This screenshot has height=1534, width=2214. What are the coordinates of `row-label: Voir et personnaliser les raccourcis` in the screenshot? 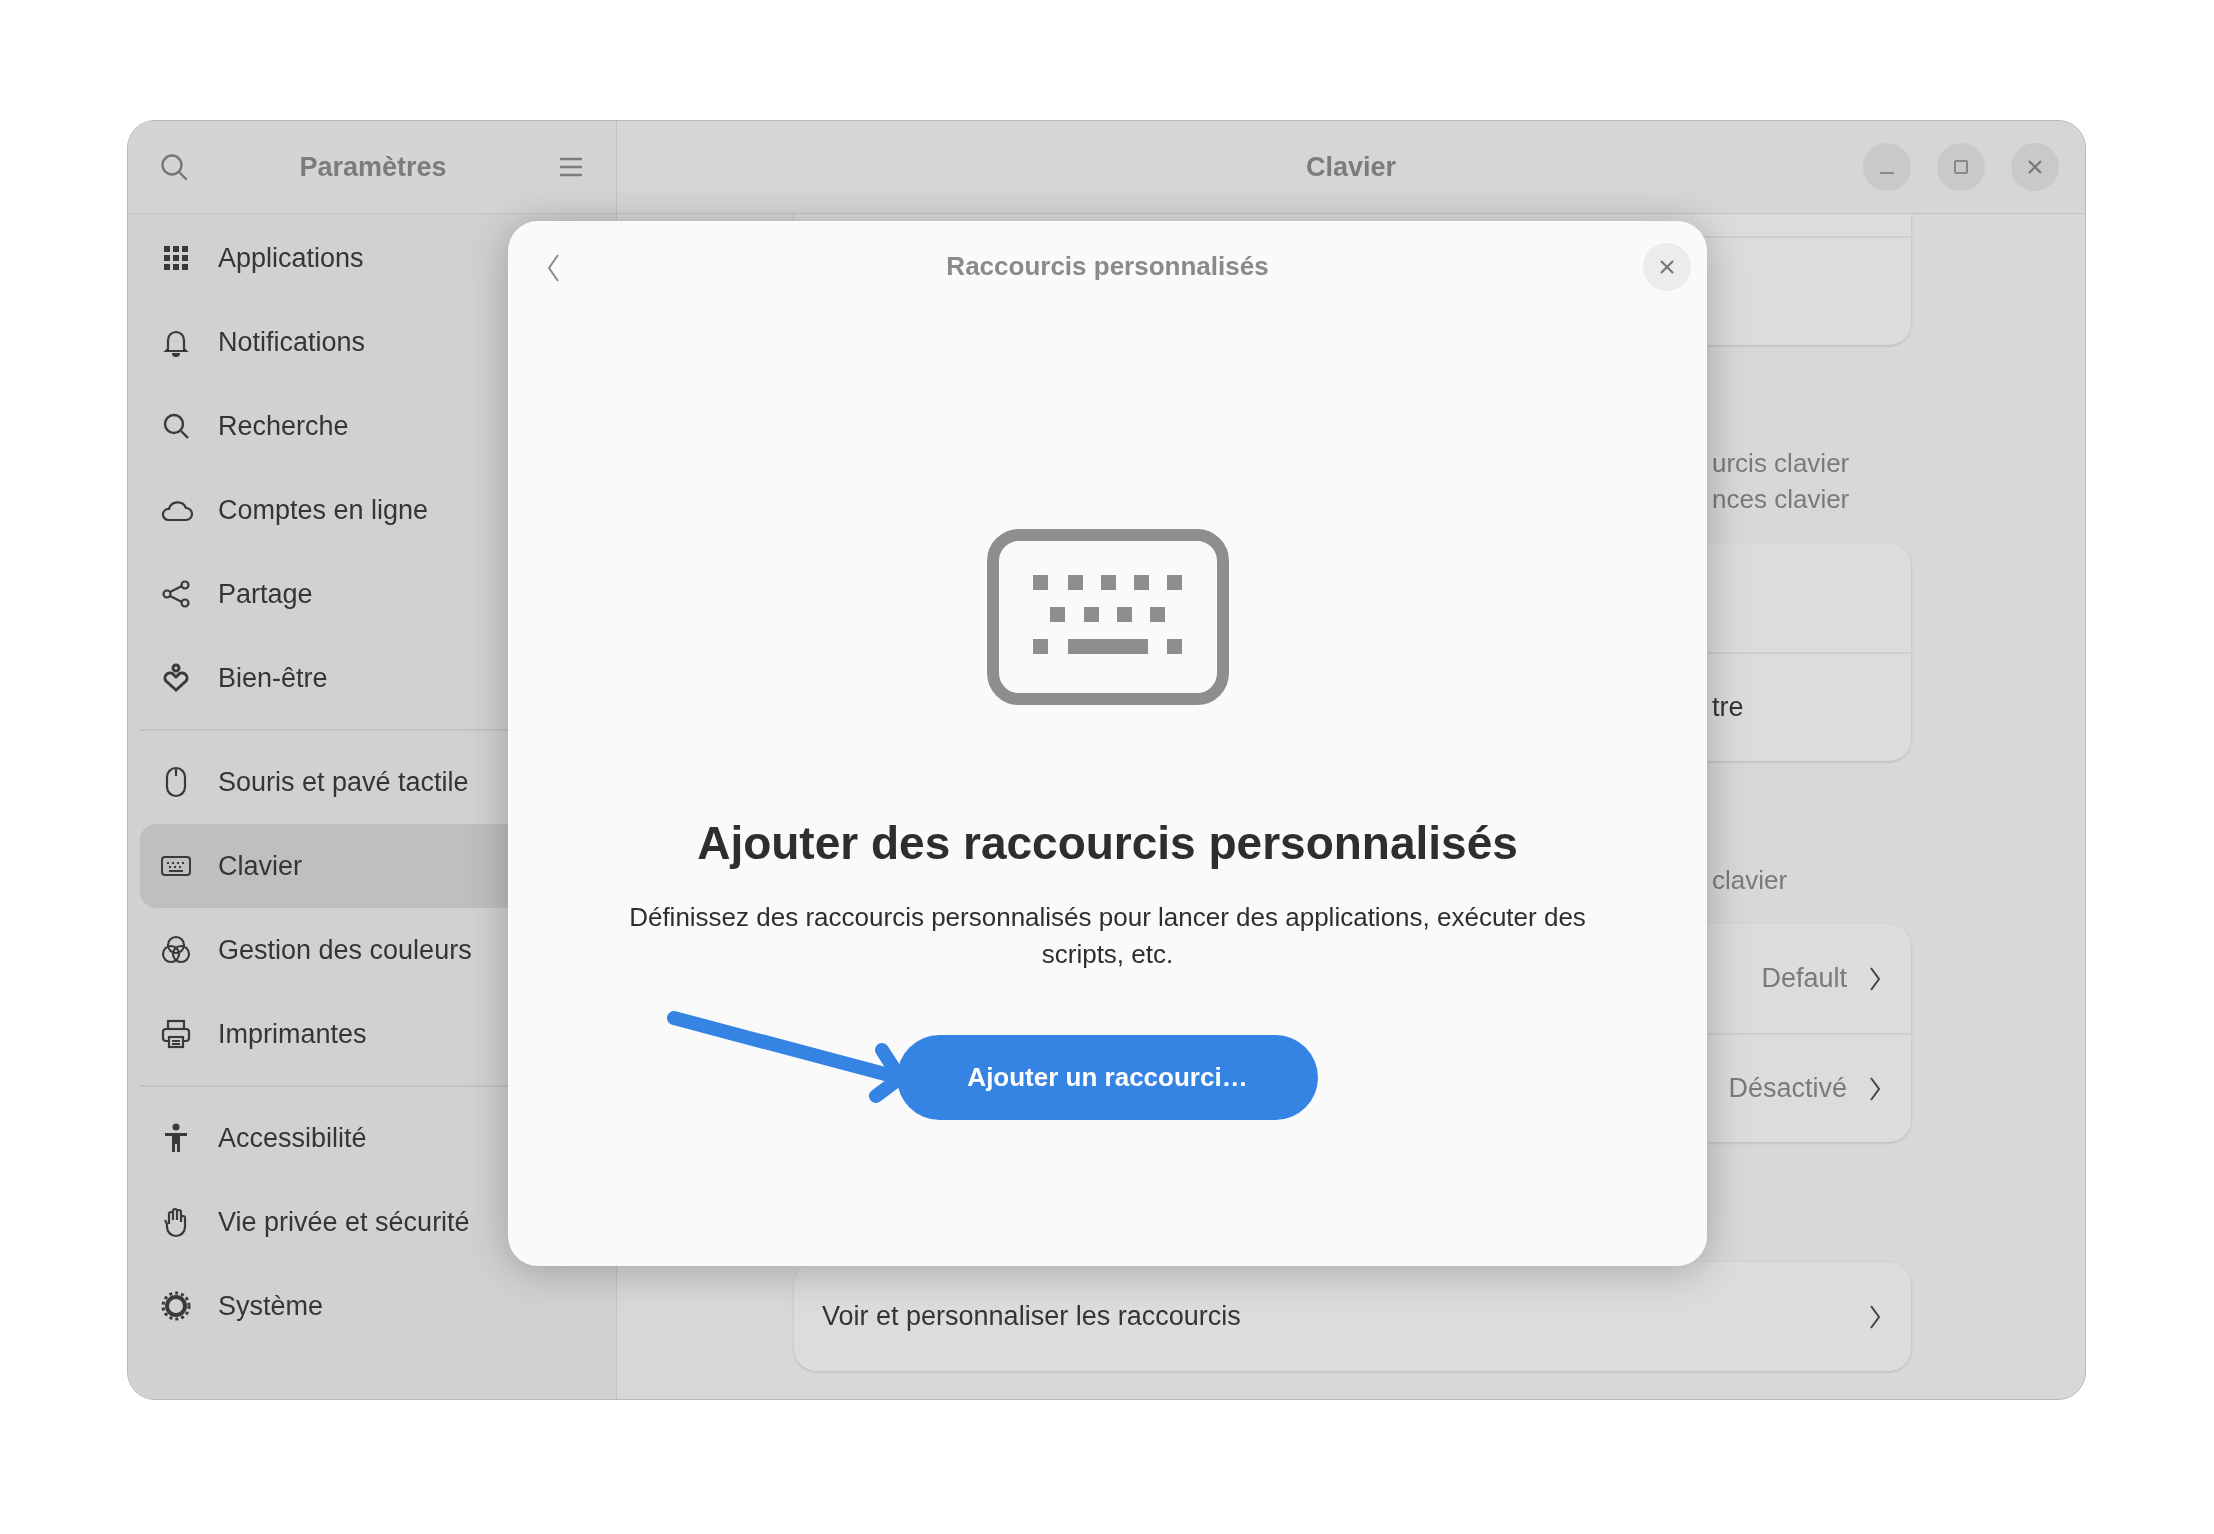 It's located at (1031, 1317).